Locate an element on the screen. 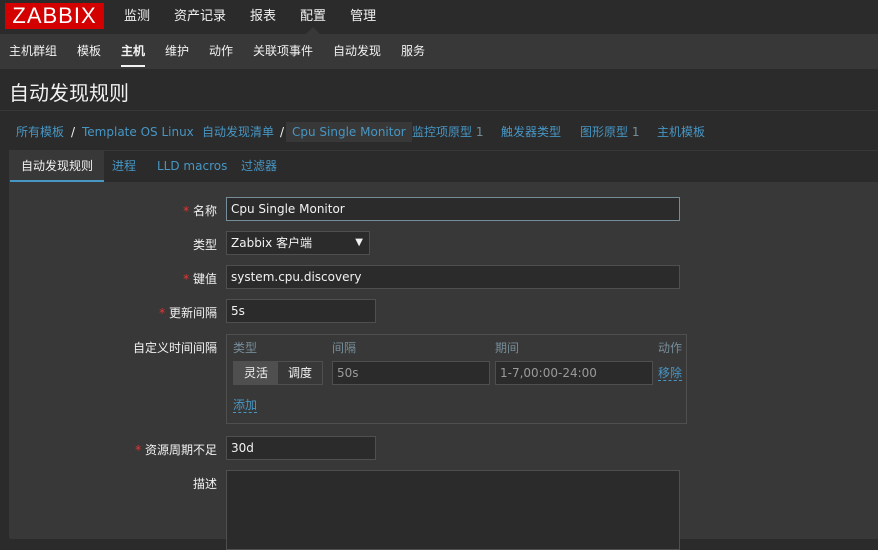  lifetime-label-text: 资源周期不足 is located at coordinates (180, 450).